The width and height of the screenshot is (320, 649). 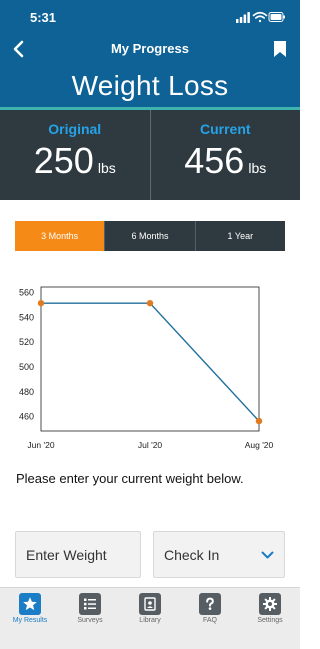 What do you see at coordinates (239, 236) in the screenshot?
I see `tab-1-year: 1 Year` at bounding box center [239, 236].